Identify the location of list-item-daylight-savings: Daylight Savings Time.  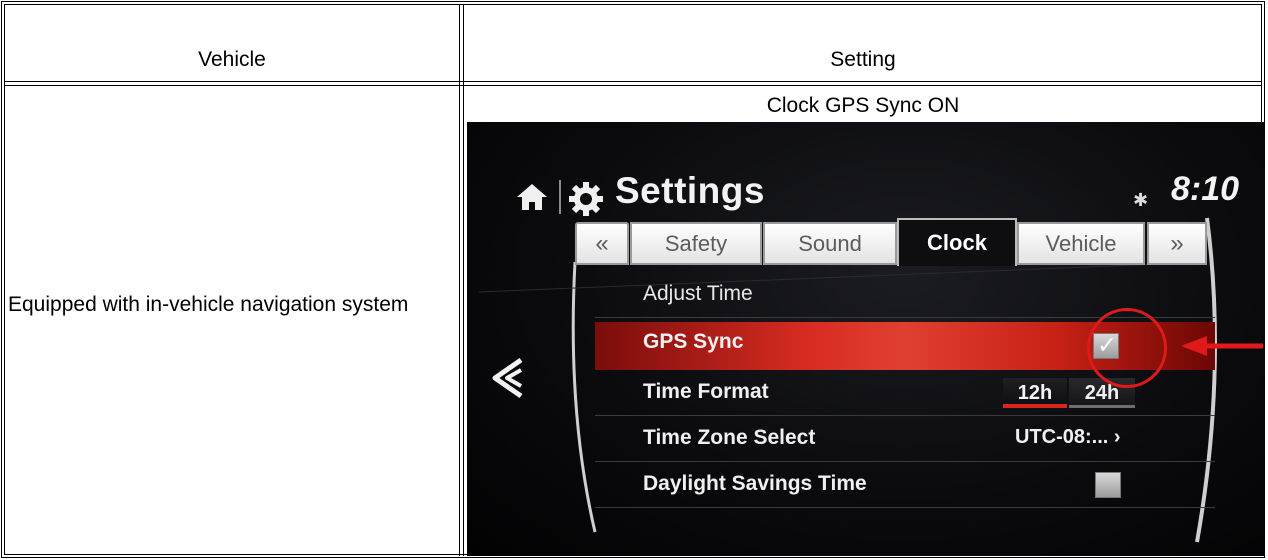
(905, 486).